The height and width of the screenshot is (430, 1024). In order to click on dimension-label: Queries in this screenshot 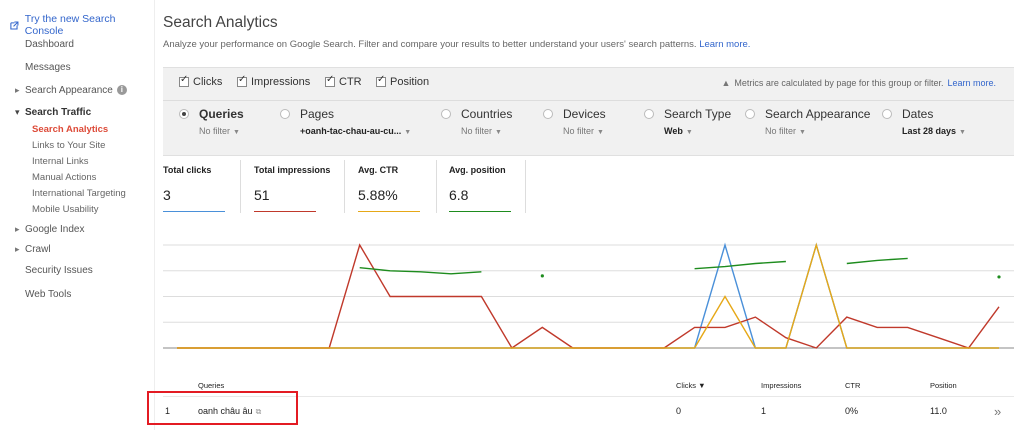, I will do `click(221, 114)`.